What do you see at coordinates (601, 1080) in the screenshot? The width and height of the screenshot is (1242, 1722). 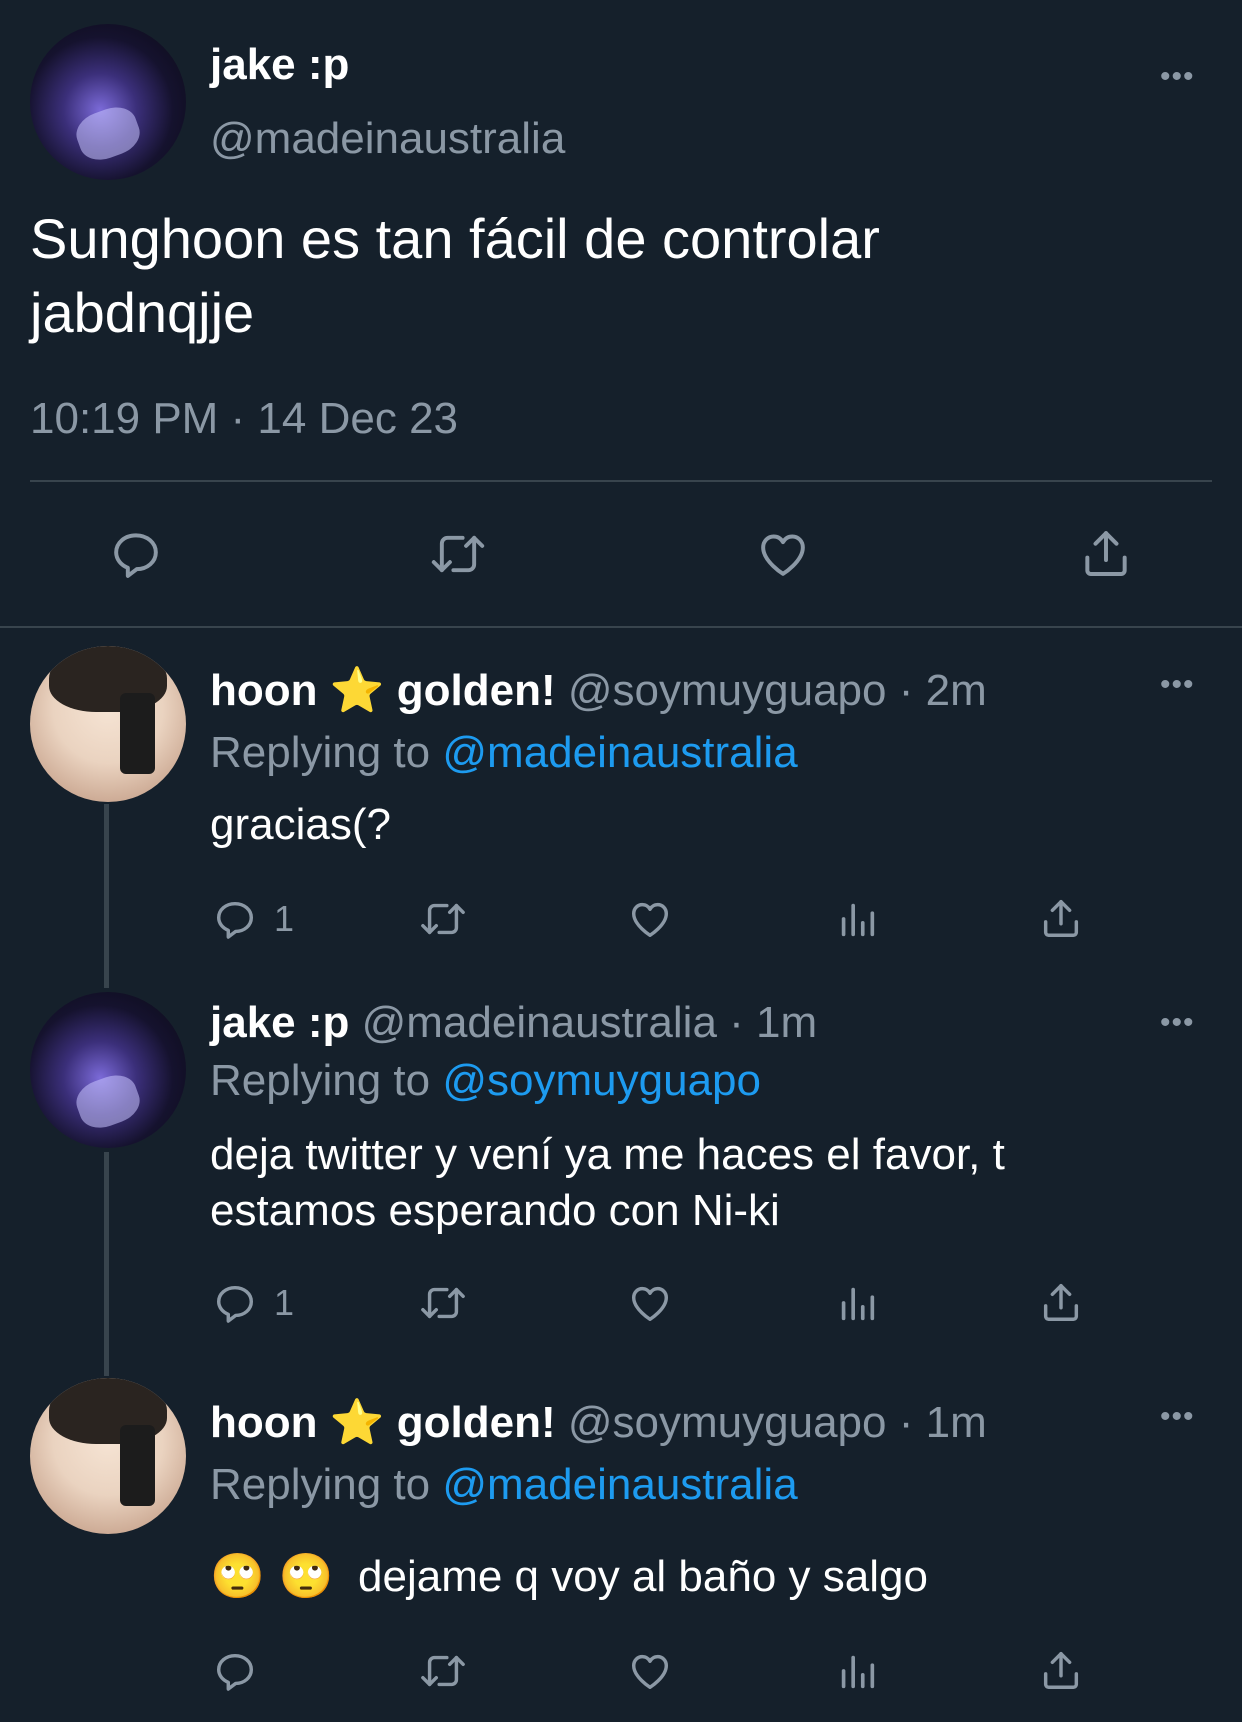 I see `replying-to-link: @soymuyguapo` at bounding box center [601, 1080].